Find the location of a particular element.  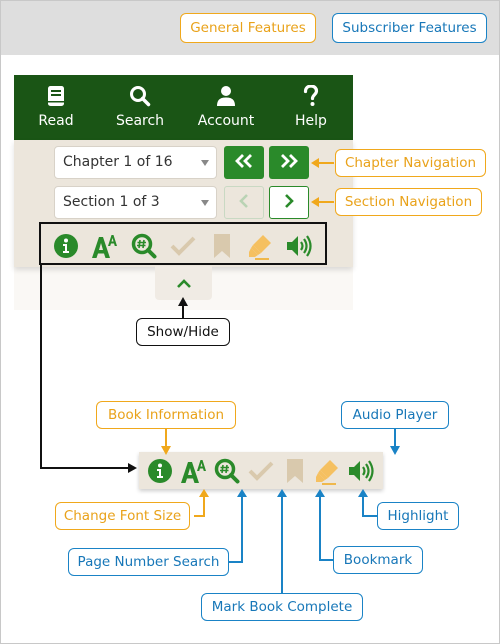

reader-toolbar-panel: Chapter 1 of 16 Section 1 of 3 is located at coordinates (183, 203).